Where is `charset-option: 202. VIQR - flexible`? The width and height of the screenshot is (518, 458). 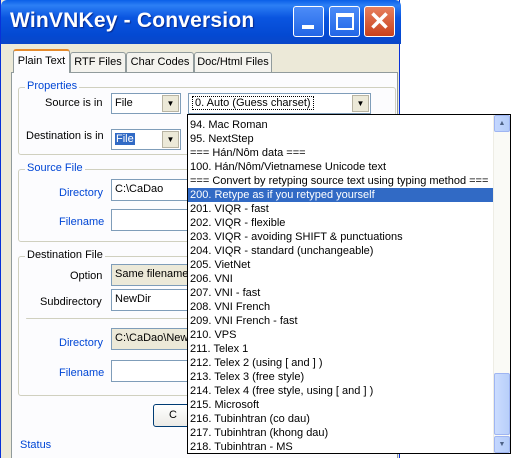 charset-option: 202. VIQR - flexible is located at coordinates (341, 223).